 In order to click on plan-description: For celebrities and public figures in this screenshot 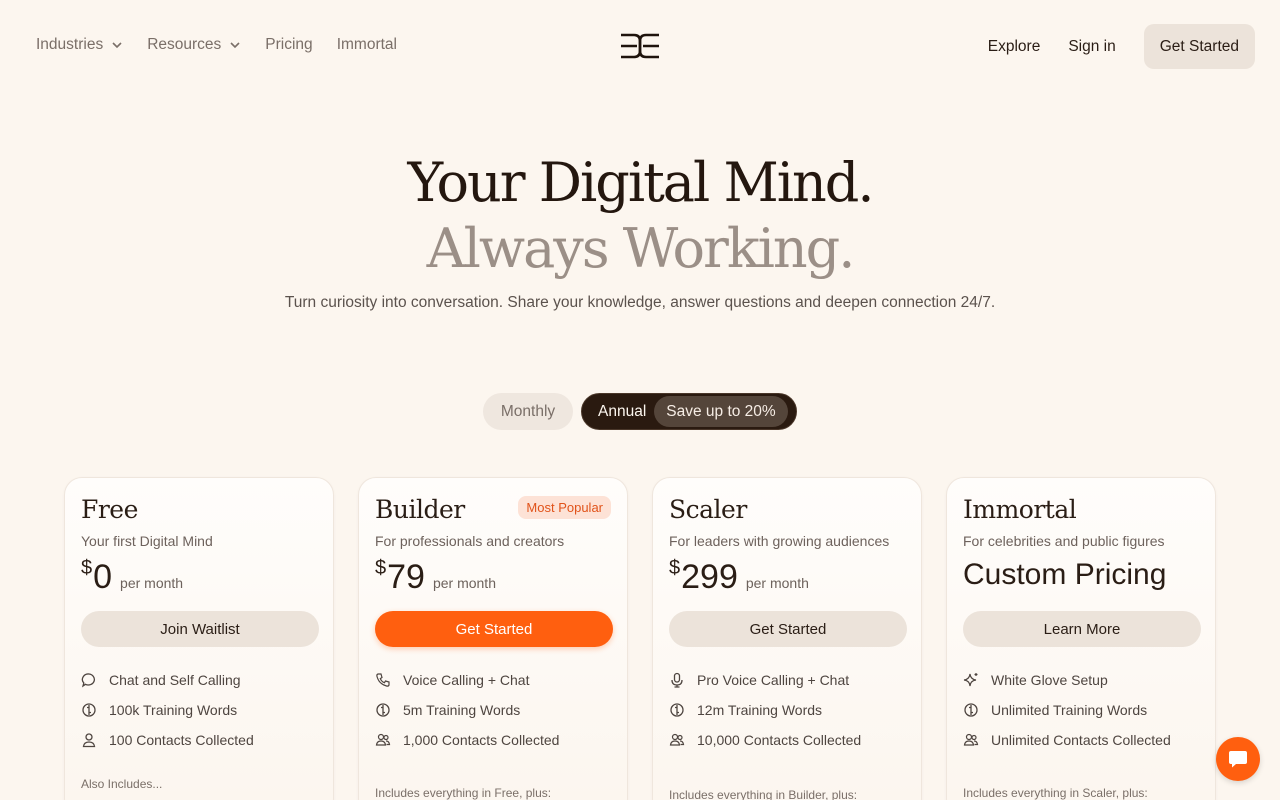, I will do `click(1064, 541)`.